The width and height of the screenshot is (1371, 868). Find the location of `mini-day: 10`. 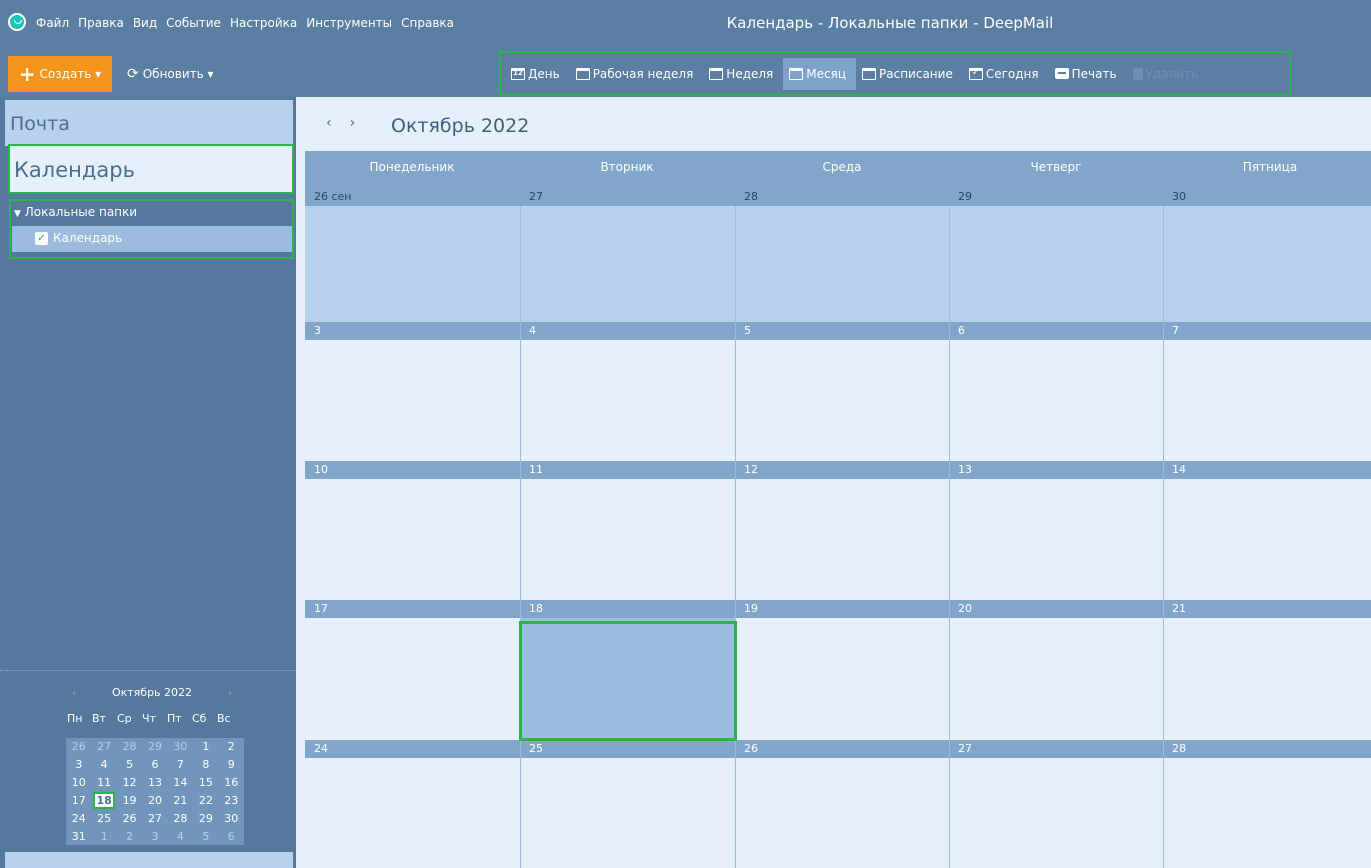

mini-day: 10 is located at coordinates (78, 783).